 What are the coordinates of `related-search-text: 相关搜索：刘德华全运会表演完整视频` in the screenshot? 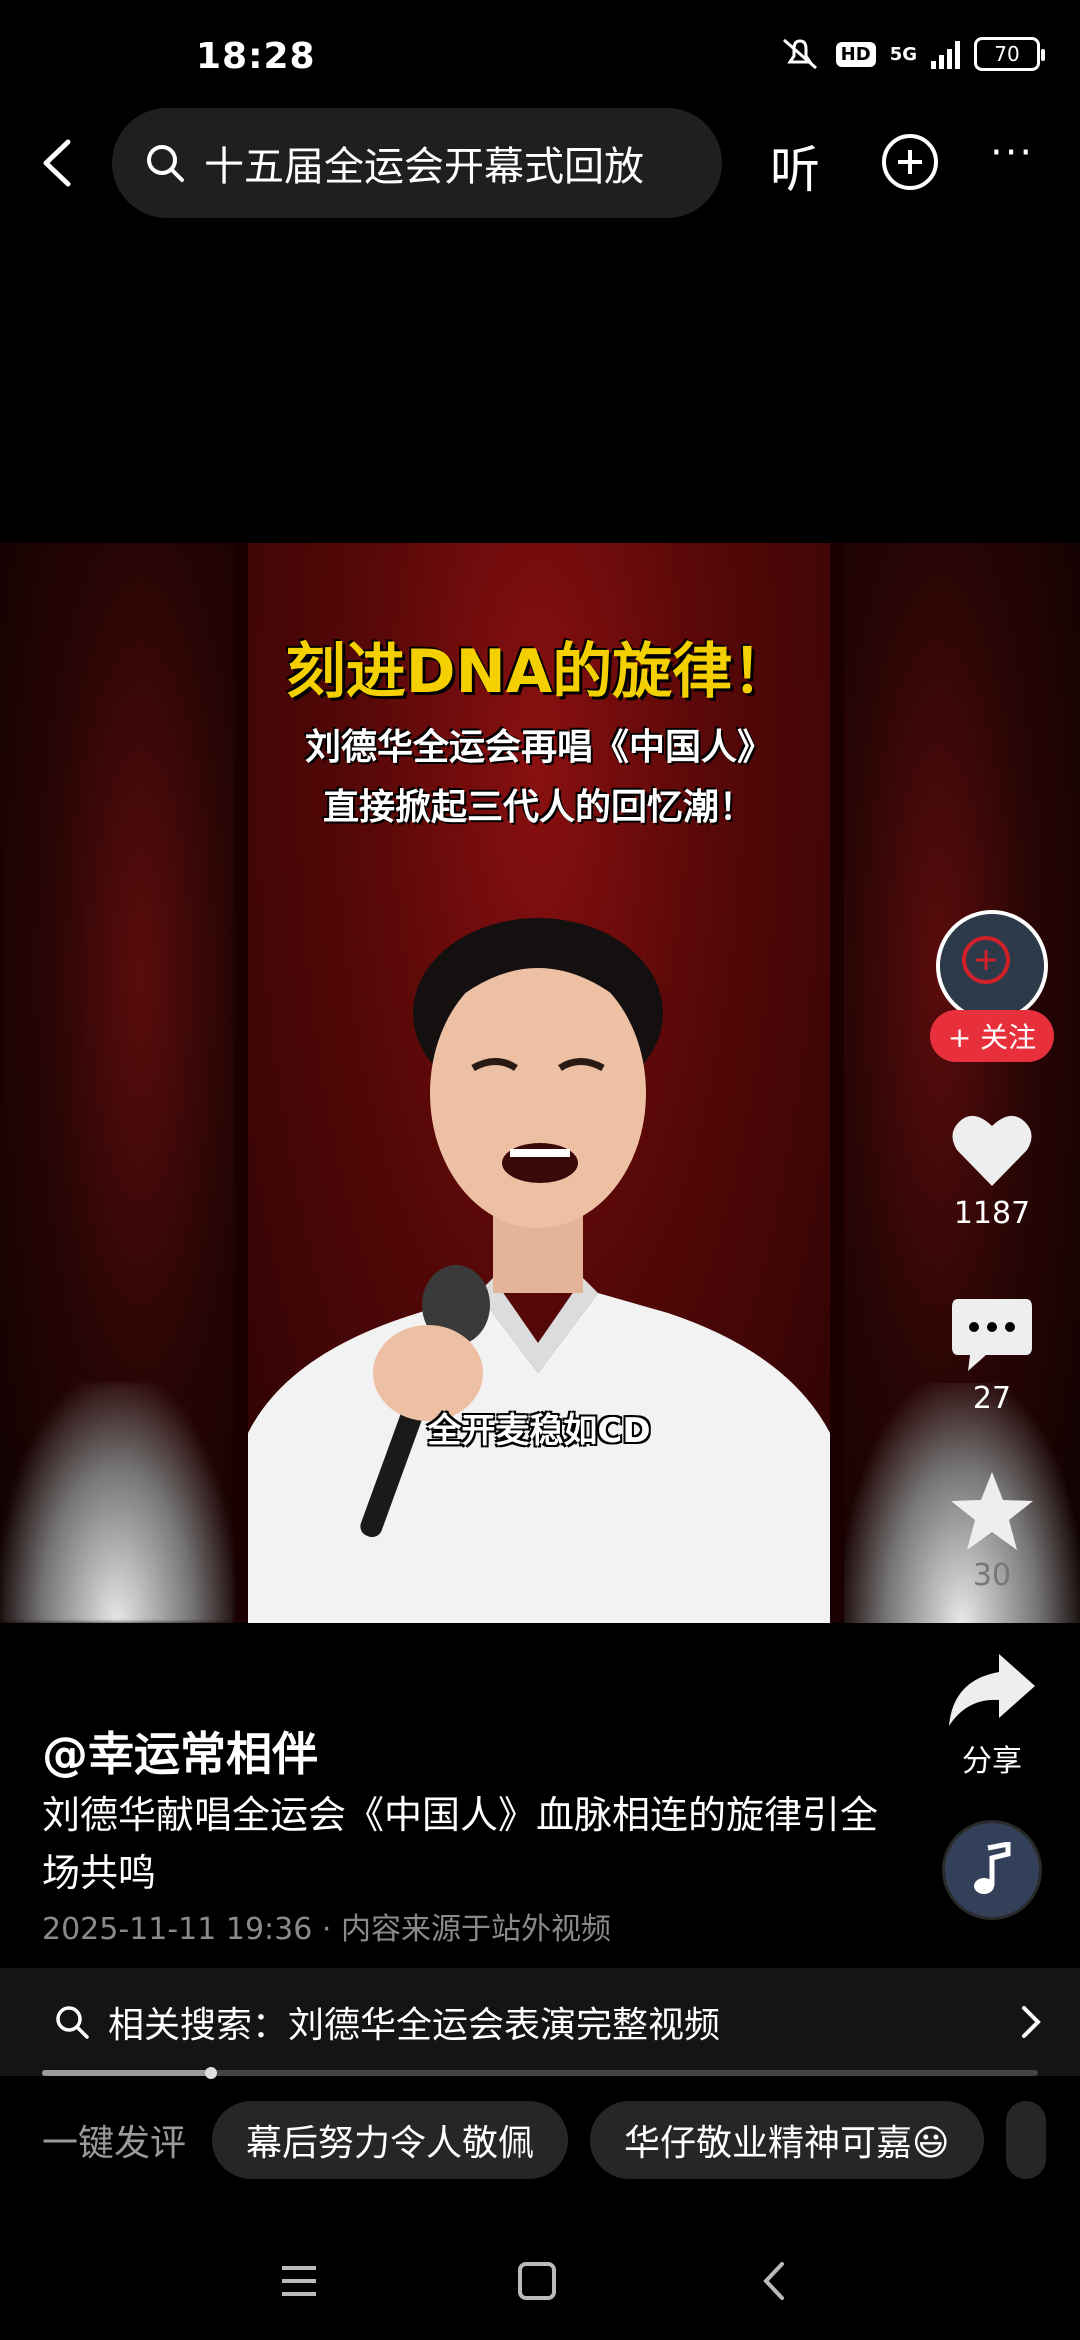 It's located at (414, 2025).